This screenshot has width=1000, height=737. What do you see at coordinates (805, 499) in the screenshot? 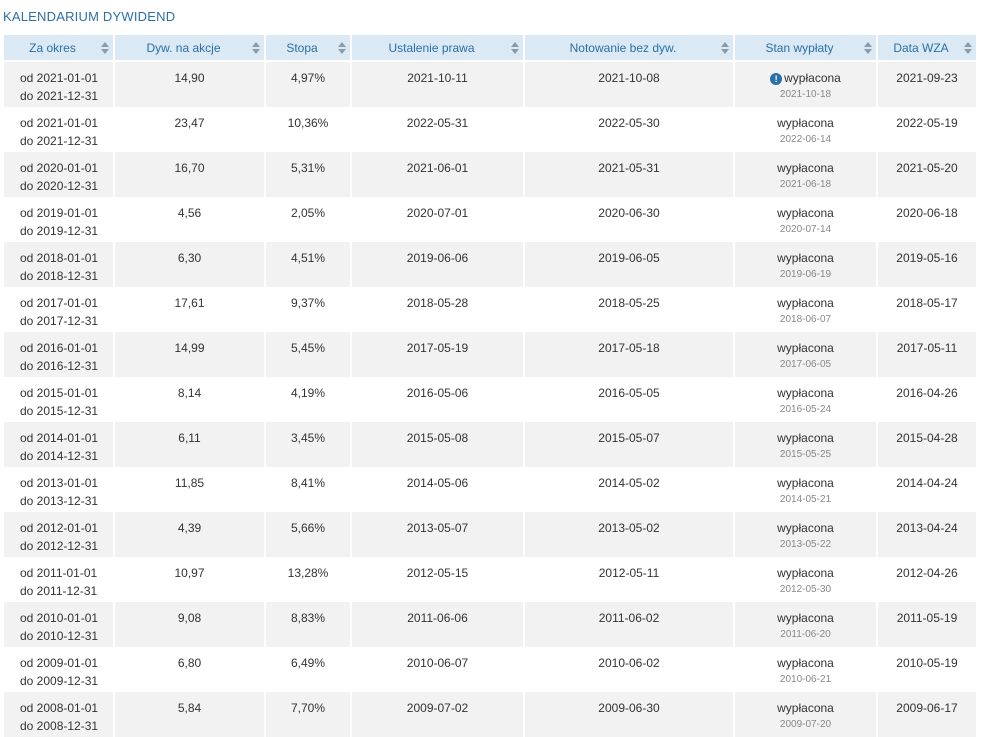
I see `payment-date: 2014-05-21` at bounding box center [805, 499].